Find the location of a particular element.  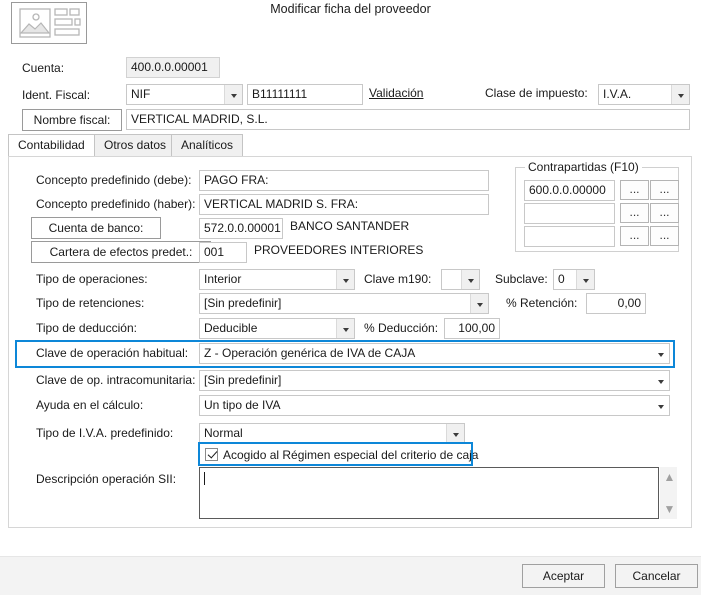

subclave-combo: 0 is located at coordinates (574, 279).